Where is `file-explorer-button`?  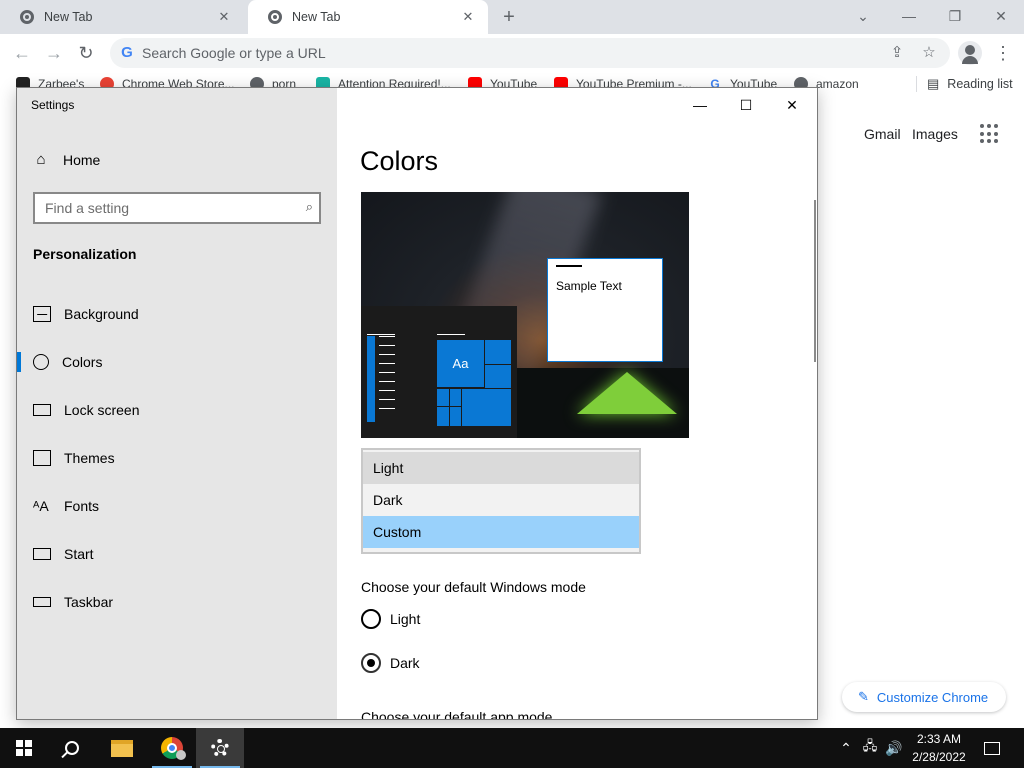 file-explorer-button is located at coordinates (122, 748).